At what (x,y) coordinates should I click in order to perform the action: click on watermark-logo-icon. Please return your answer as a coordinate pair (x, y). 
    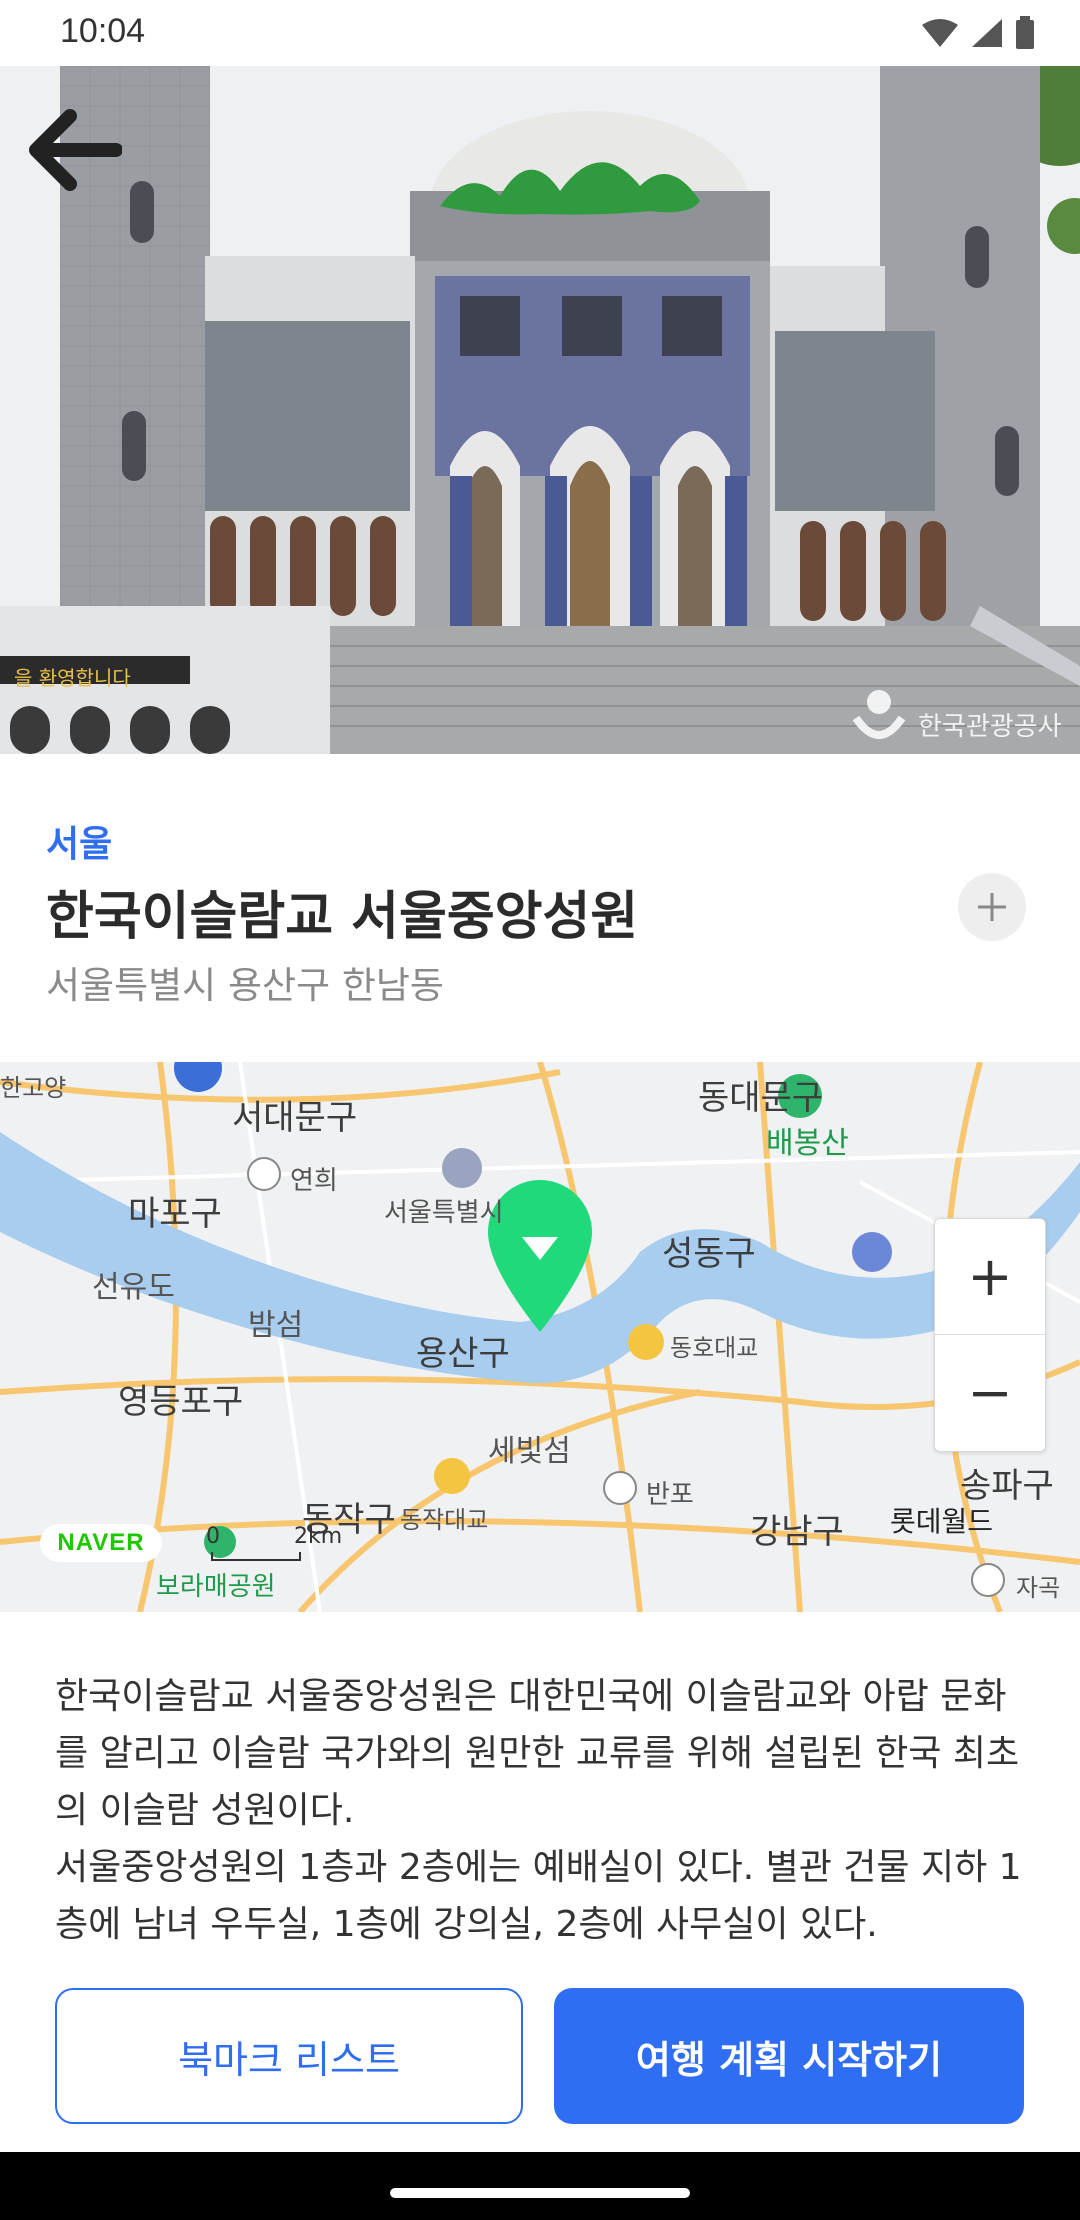
    Looking at the image, I should click on (879, 714).